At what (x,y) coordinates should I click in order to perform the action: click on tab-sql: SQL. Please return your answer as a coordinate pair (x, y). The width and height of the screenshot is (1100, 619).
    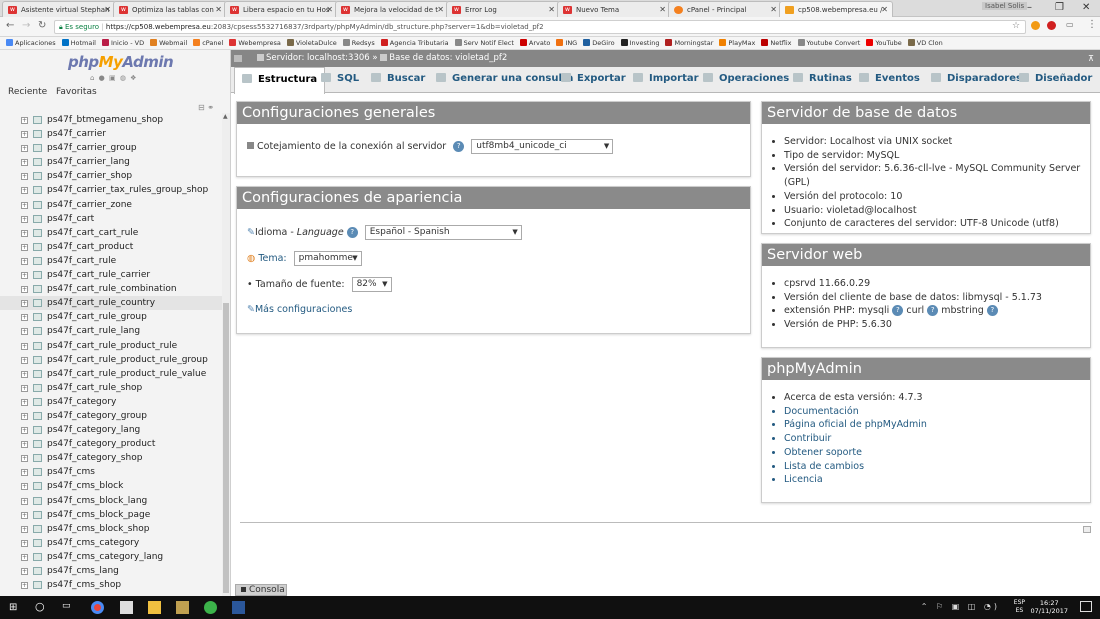
    Looking at the image, I should click on (340, 78).